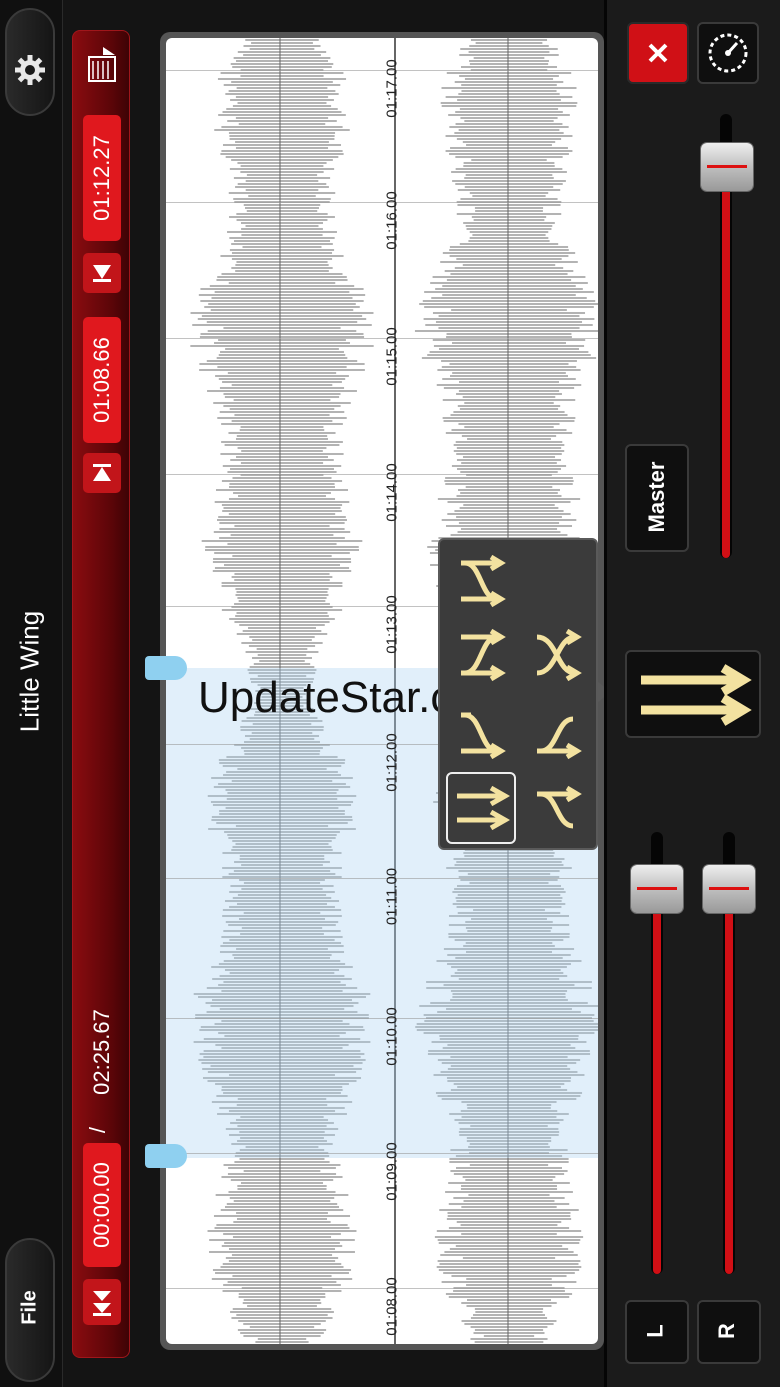 This screenshot has height=1387, width=780. What do you see at coordinates (657, 1081) in the screenshot?
I see `left-slider-fill` at bounding box center [657, 1081].